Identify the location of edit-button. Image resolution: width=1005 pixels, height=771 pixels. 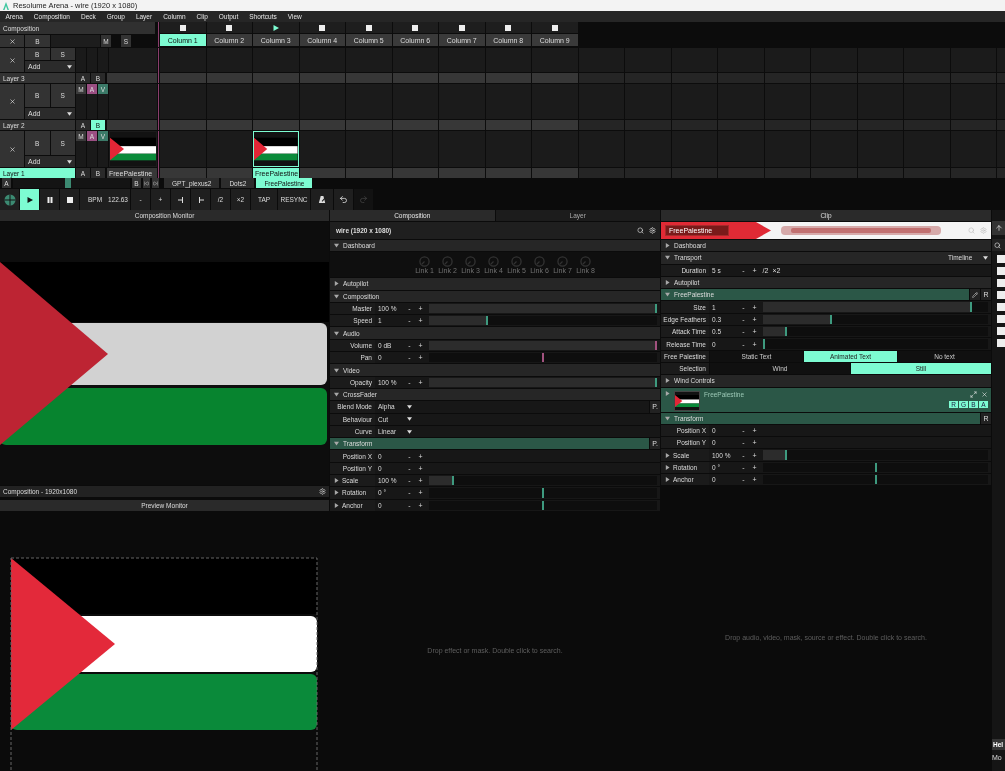
(974, 295).